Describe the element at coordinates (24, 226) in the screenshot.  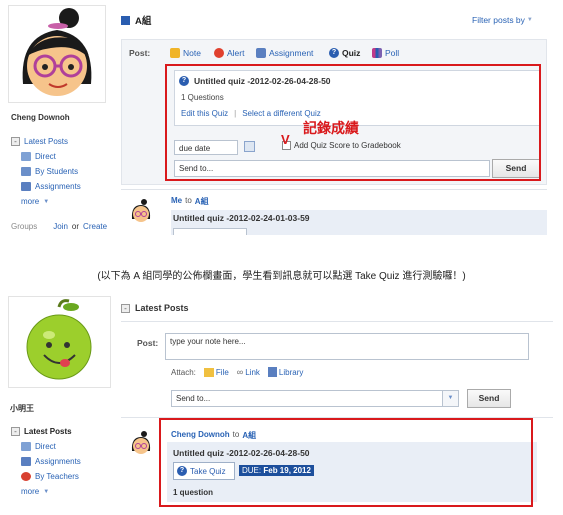
I see `groups-label: Groups` at that location.